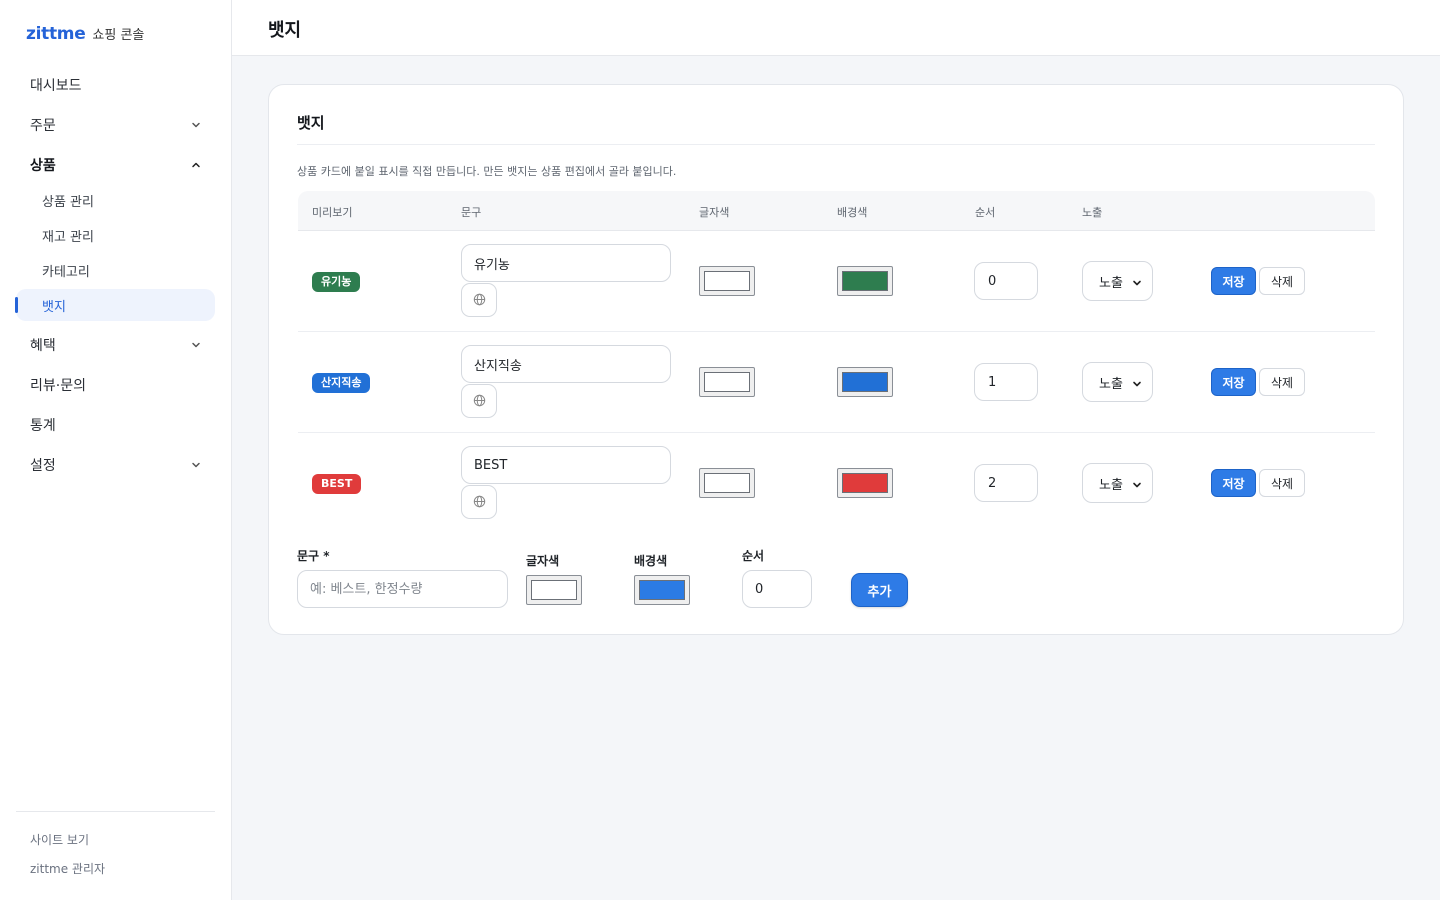  I want to click on brand-subtitle: 쇼핑 콘솔, so click(118, 35).